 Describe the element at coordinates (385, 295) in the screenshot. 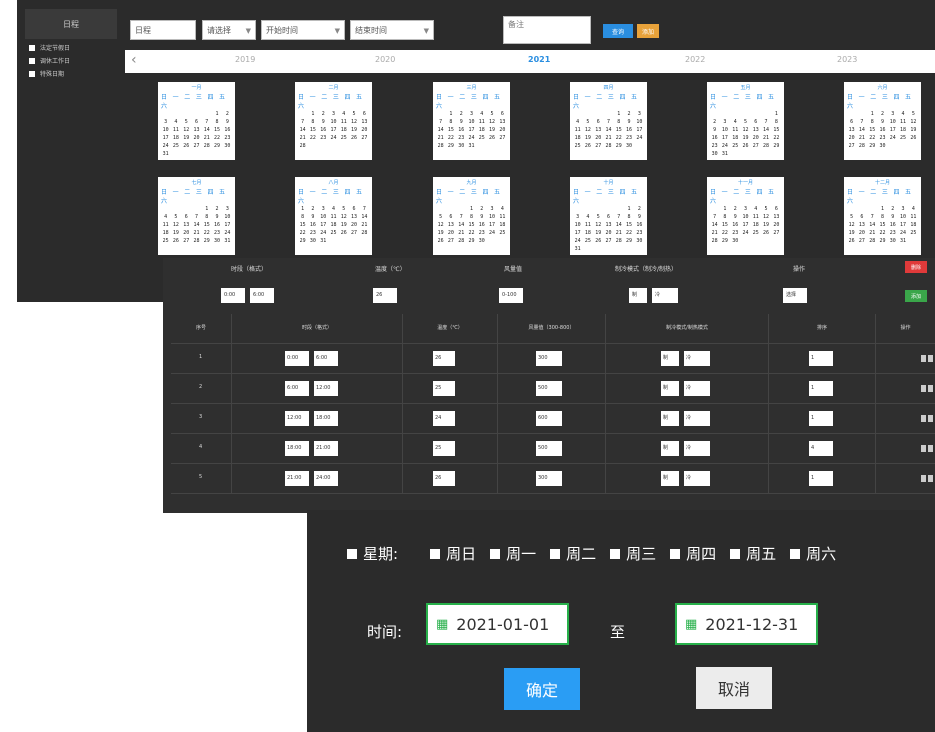

I see `template-temp-input: 26` at that location.